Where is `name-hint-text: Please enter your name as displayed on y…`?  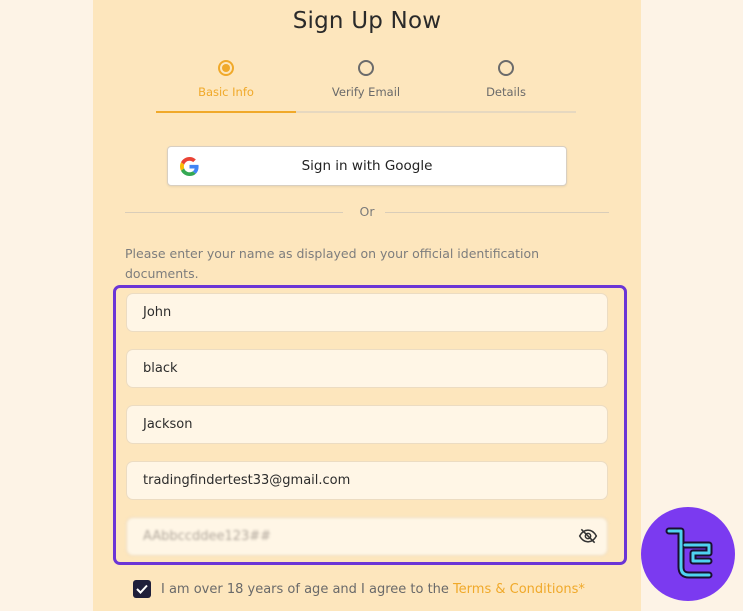
name-hint-text: Please enter your name as displayed on y… is located at coordinates (332, 263).